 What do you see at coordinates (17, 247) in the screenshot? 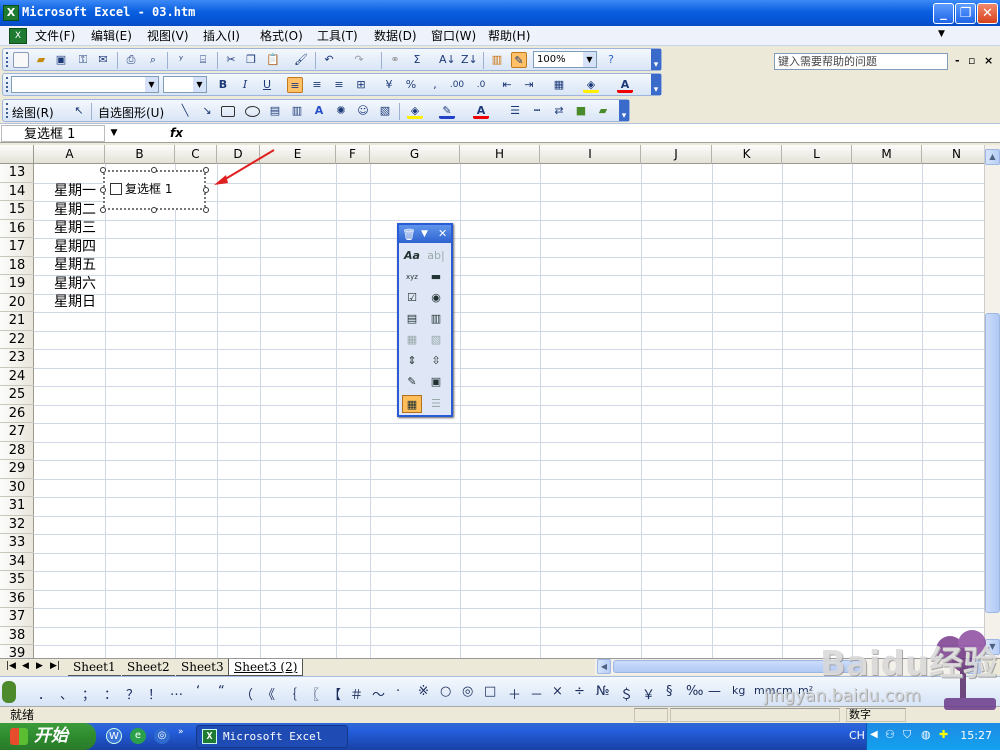
I see `row-header: 17` at bounding box center [17, 247].